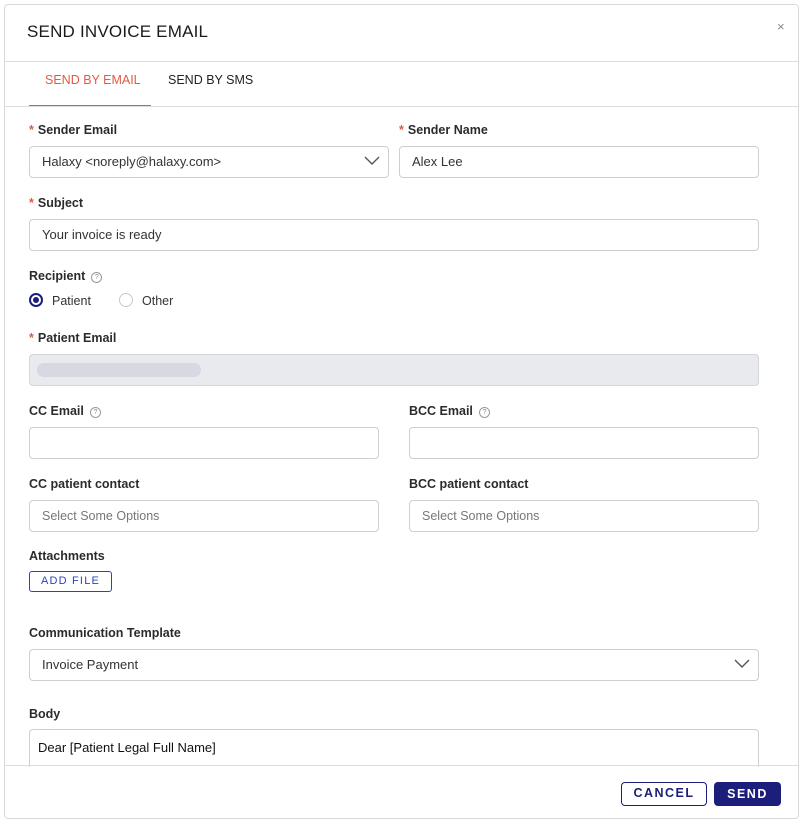  What do you see at coordinates (210, 80) in the screenshot?
I see `tab-send-by-sms: SEND BY SMS` at bounding box center [210, 80].